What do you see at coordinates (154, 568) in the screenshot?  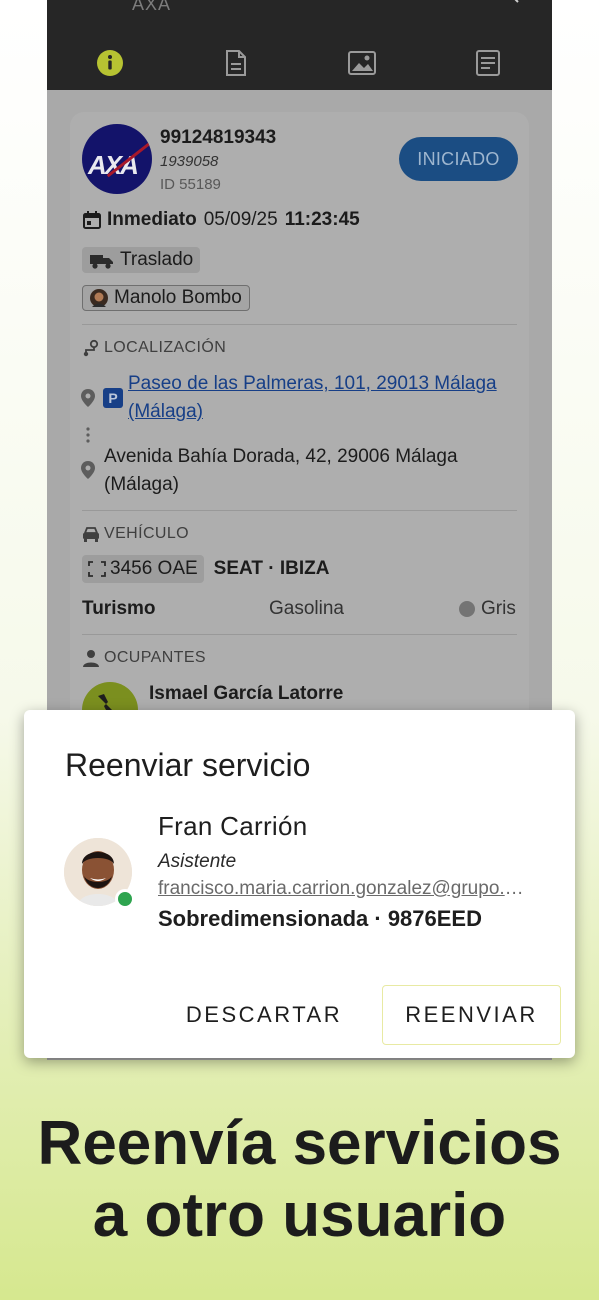 I see `vehicle-plate: 3456 OAE` at bounding box center [154, 568].